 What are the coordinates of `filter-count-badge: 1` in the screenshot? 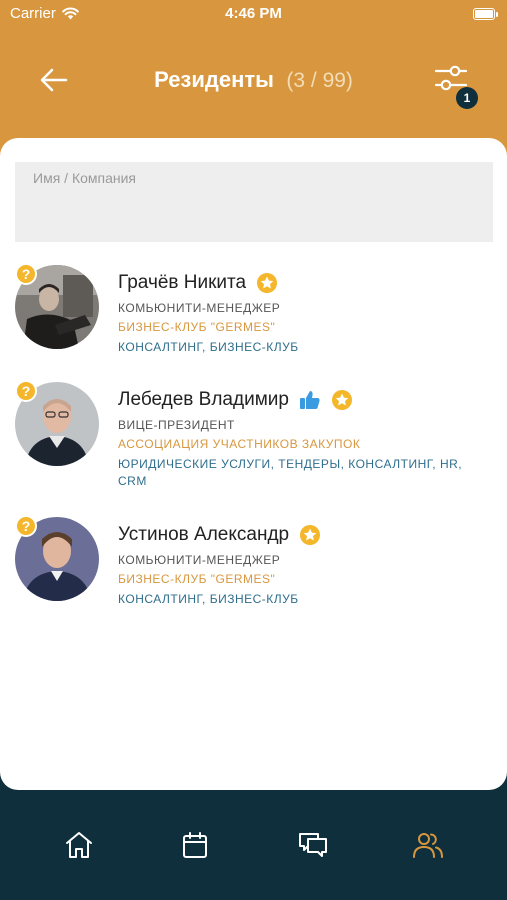 It's located at (467, 98).